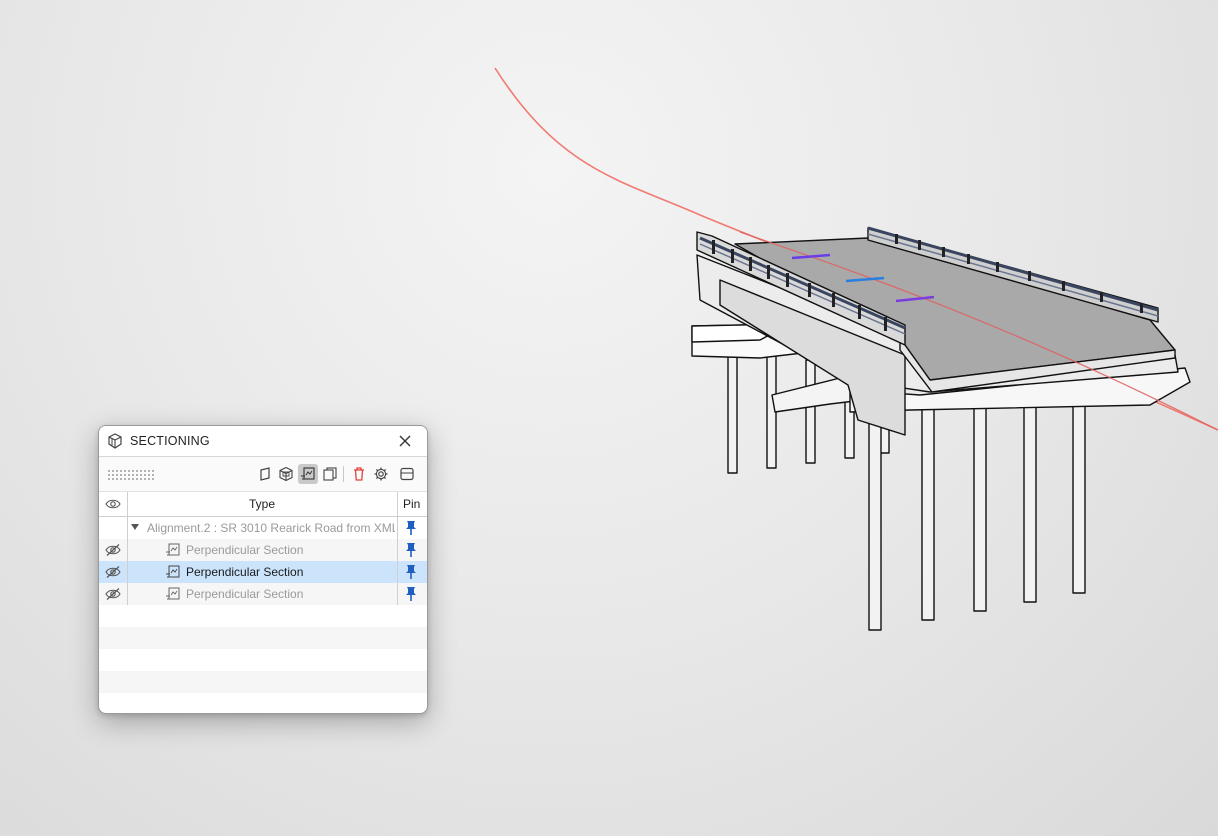 The image size is (1218, 836). Describe the element at coordinates (135, 527) in the screenshot. I see `collapse-caret-icon` at that location.